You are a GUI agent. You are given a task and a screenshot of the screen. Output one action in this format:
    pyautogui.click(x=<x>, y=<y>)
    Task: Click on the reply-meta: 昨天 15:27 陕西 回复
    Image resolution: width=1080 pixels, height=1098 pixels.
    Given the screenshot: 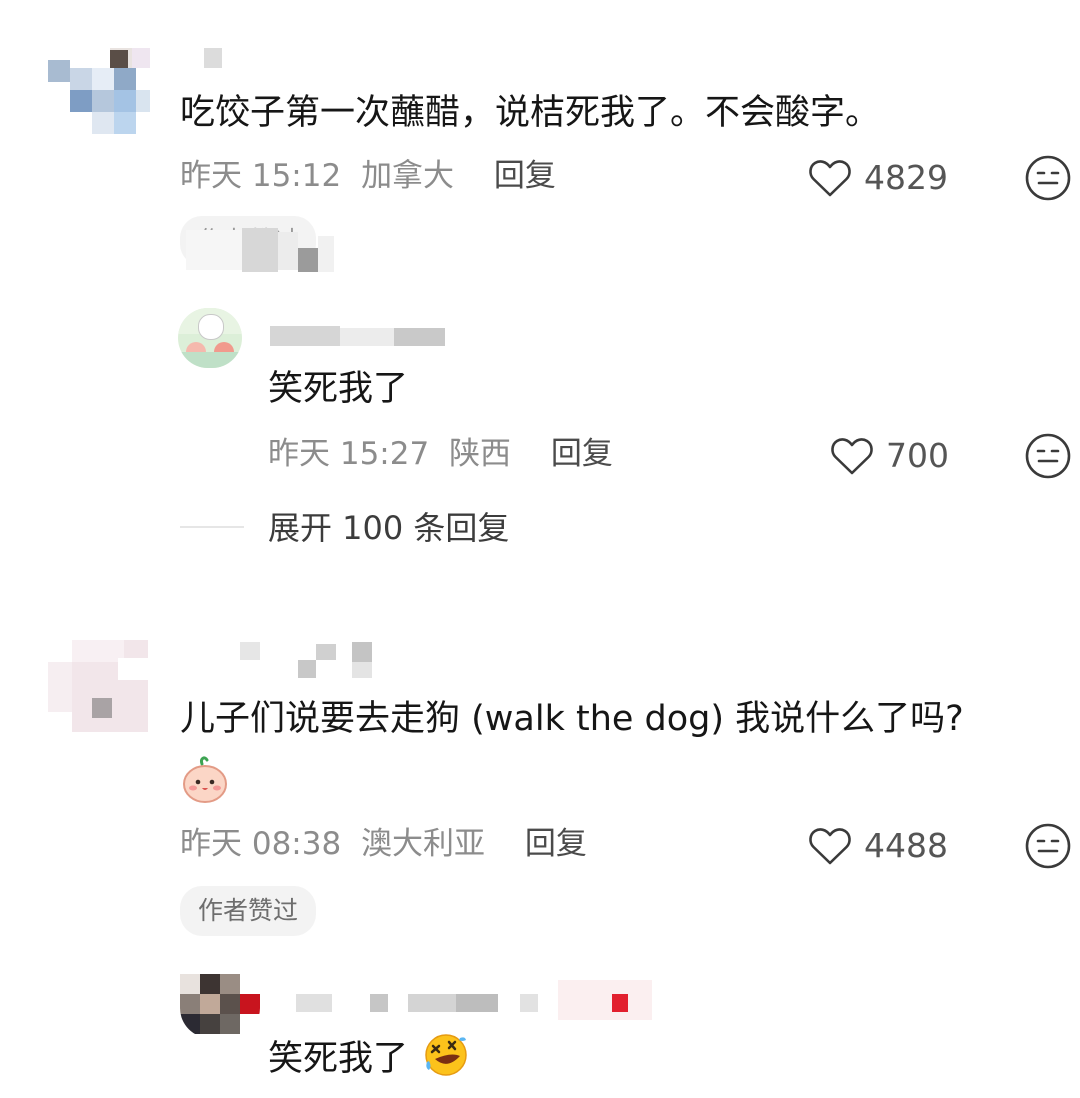 What is the action you would take?
    pyautogui.click(x=440, y=454)
    